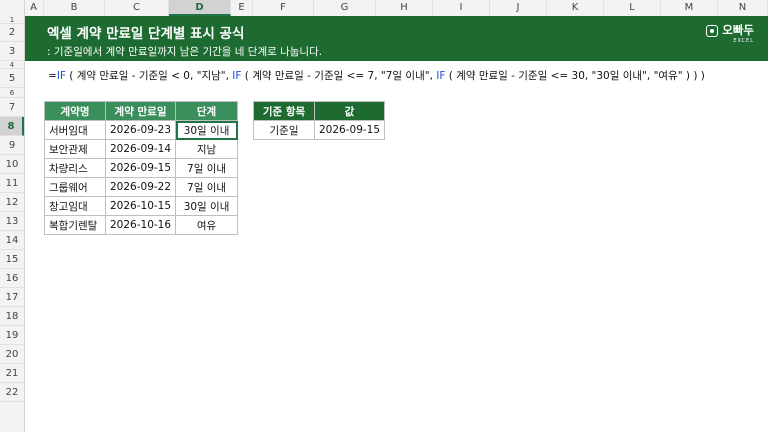 The height and width of the screenshot is (432, 768). I want to click on header-criteria-value: 값, so click(349, 111).